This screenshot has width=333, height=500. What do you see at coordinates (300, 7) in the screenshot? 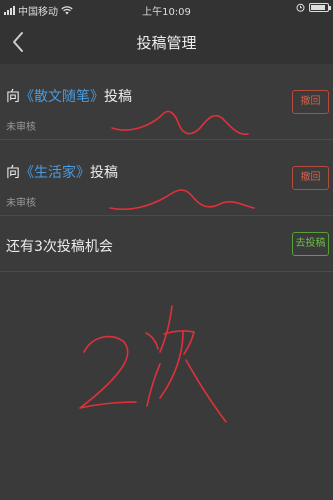
I see `alarm-icon` at bounding box center [300, 7].